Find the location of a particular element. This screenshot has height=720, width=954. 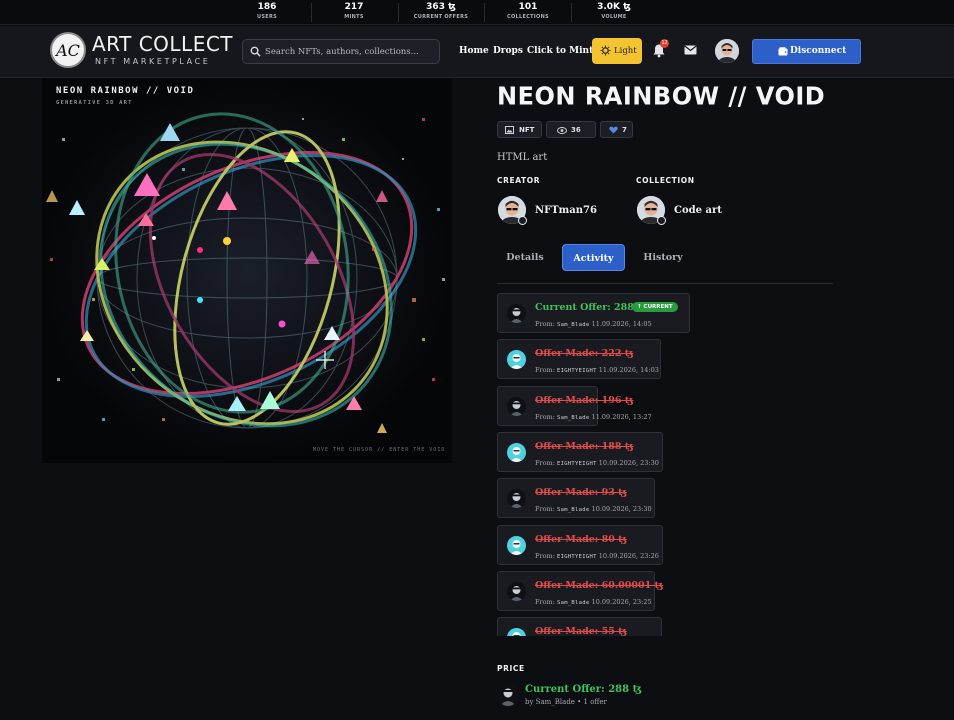

tab-history: History is located at coordinates (663, 257).